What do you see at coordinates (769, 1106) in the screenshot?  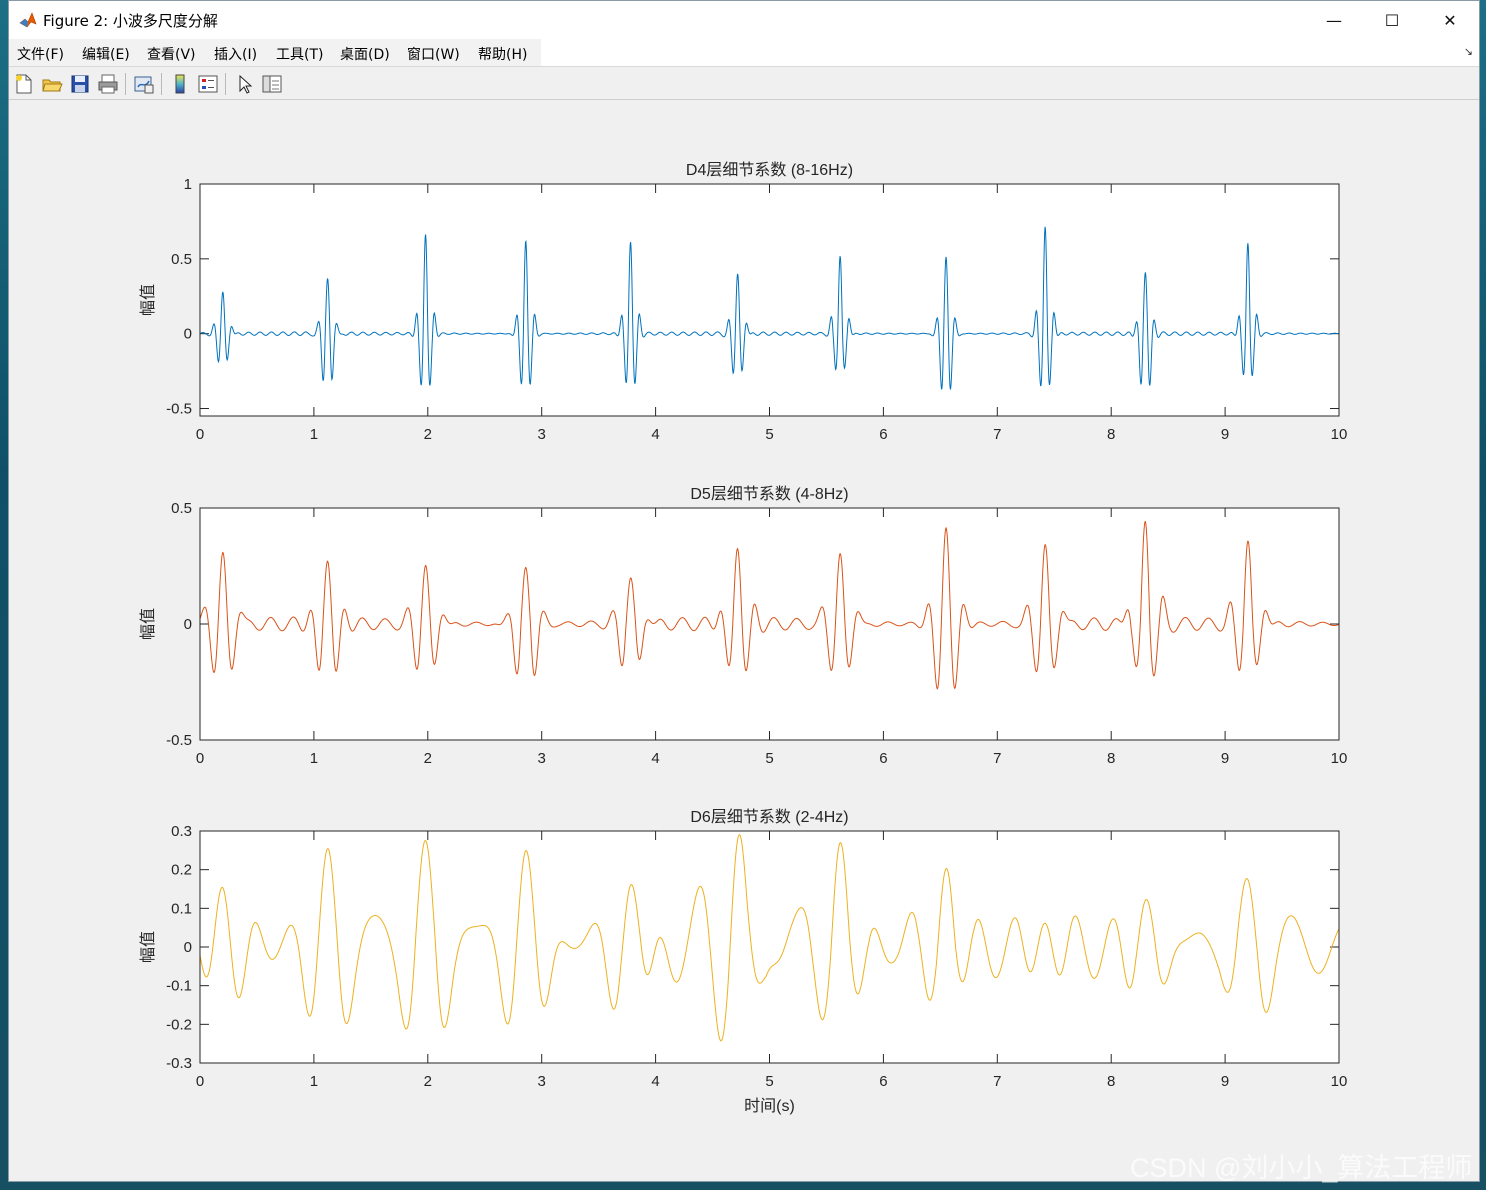 I see `x-axis-label: 时间(s)` at bounding box center [769, 1106].